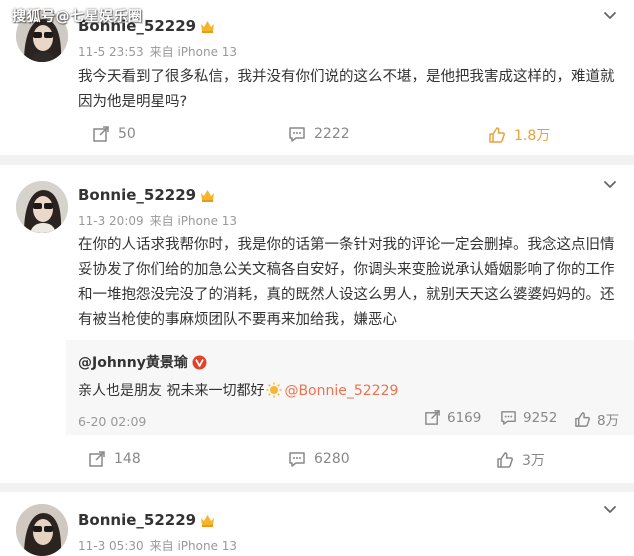 The image size is (634, 556). Describe the element at coordinates (332, 134) in the screenshot. I see `comment-count: 2222` at that location.